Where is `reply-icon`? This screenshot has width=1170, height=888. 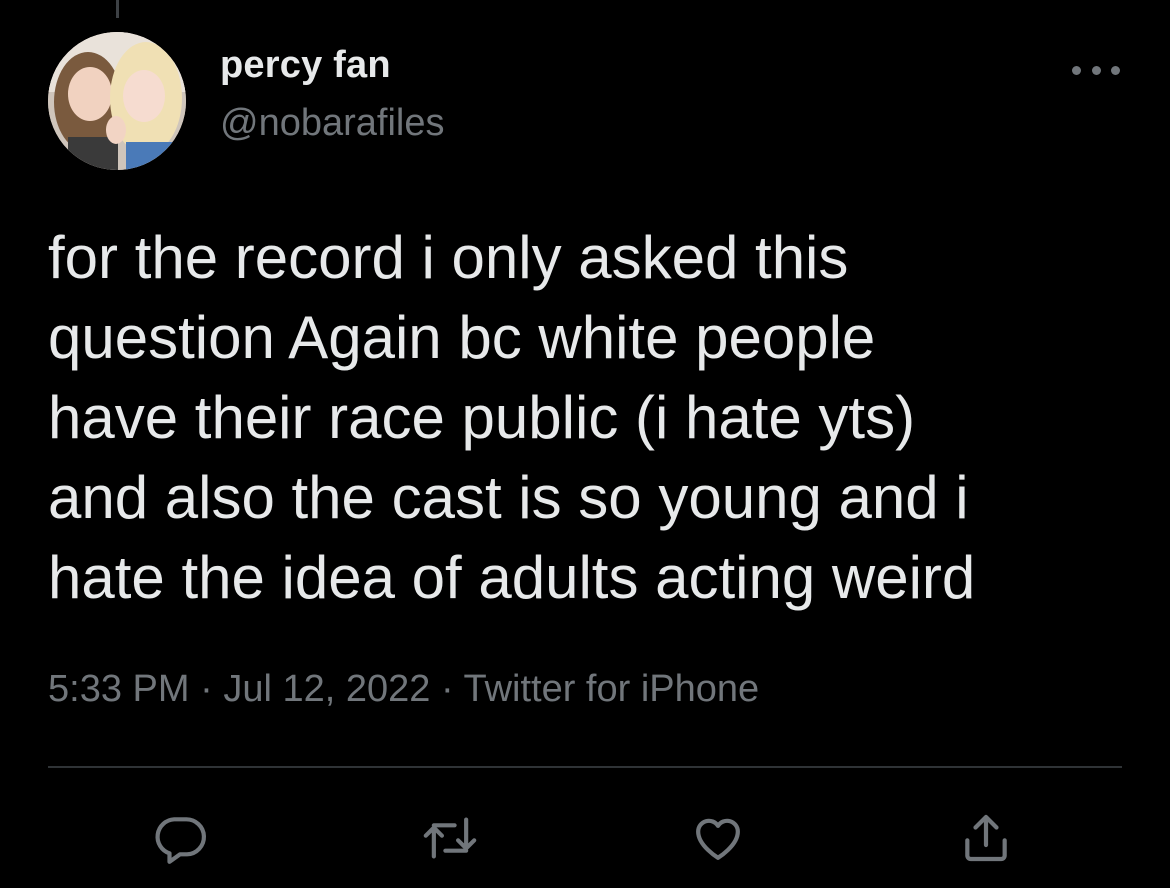
reply-icon is located at coordinates (181, 840).